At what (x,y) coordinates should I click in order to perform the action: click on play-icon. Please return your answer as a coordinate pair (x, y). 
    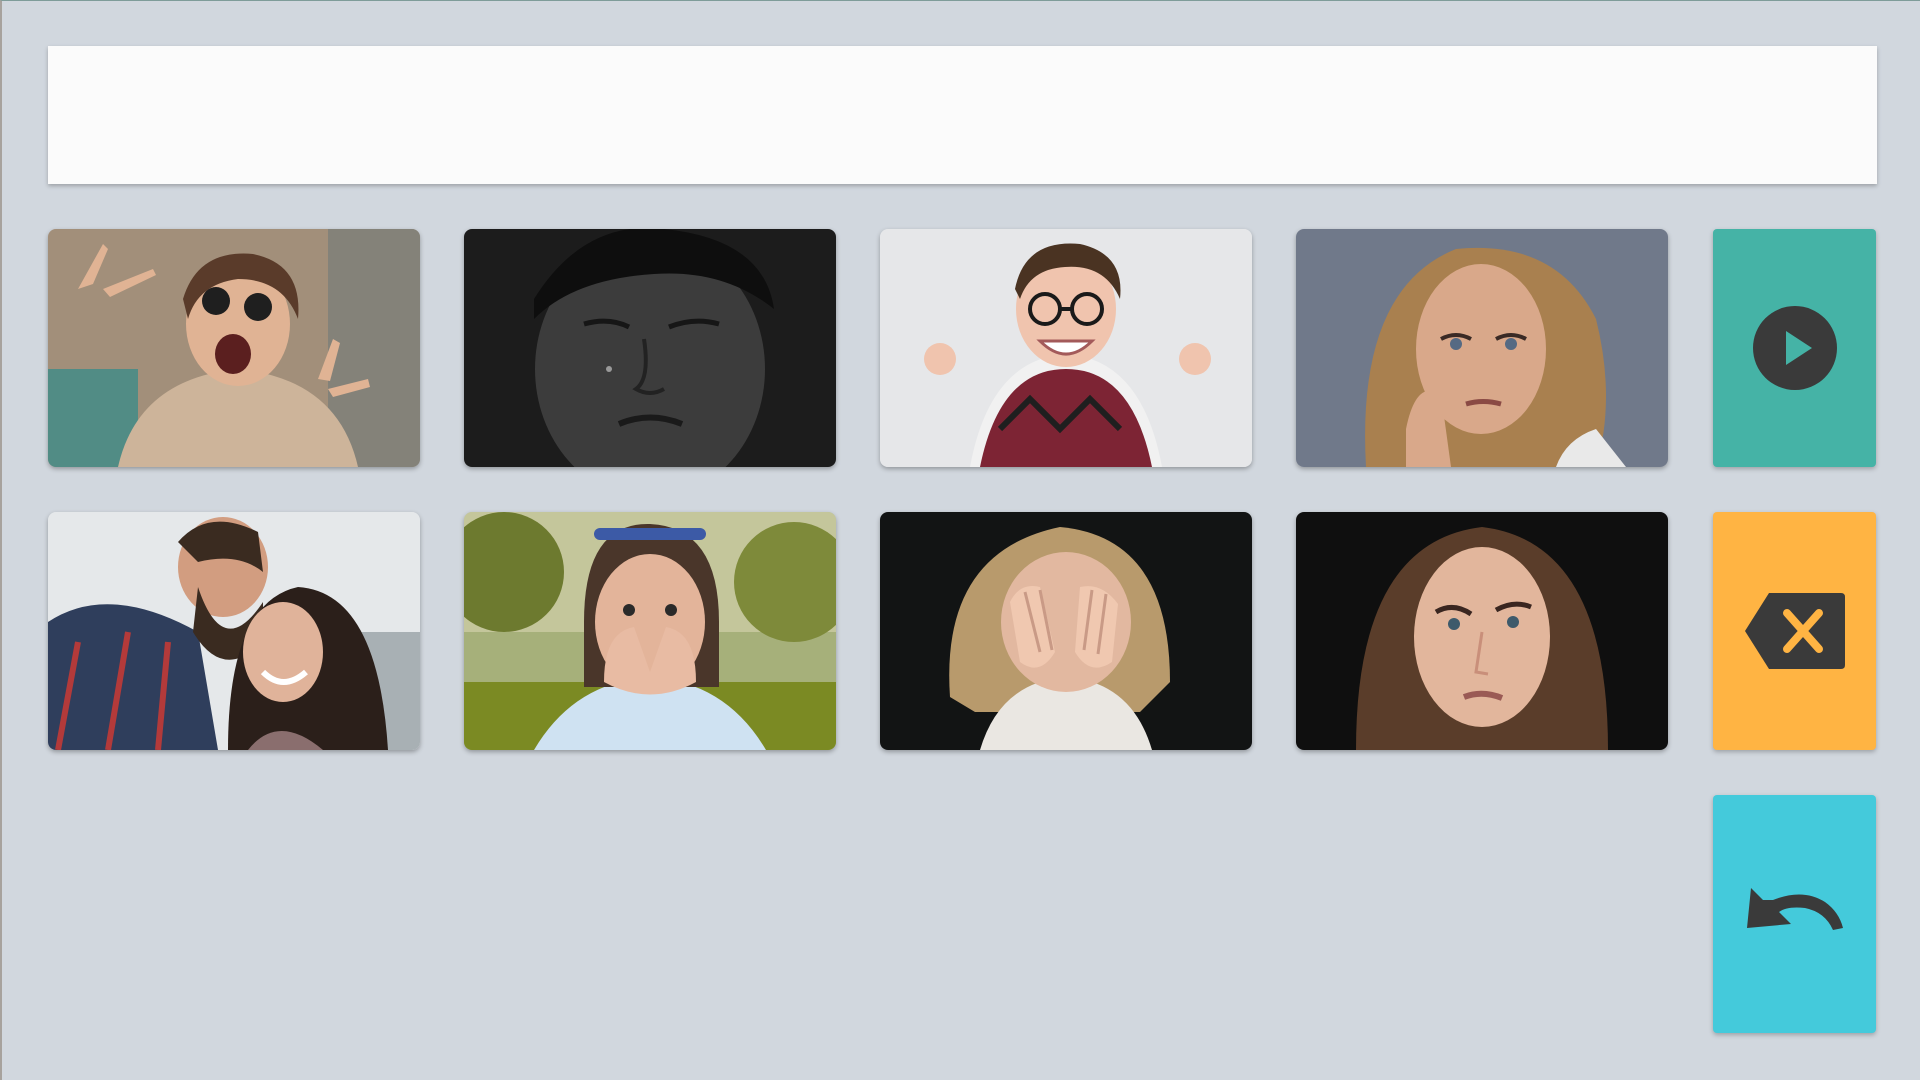
    Looking at the image, I should click on (1794, 348).